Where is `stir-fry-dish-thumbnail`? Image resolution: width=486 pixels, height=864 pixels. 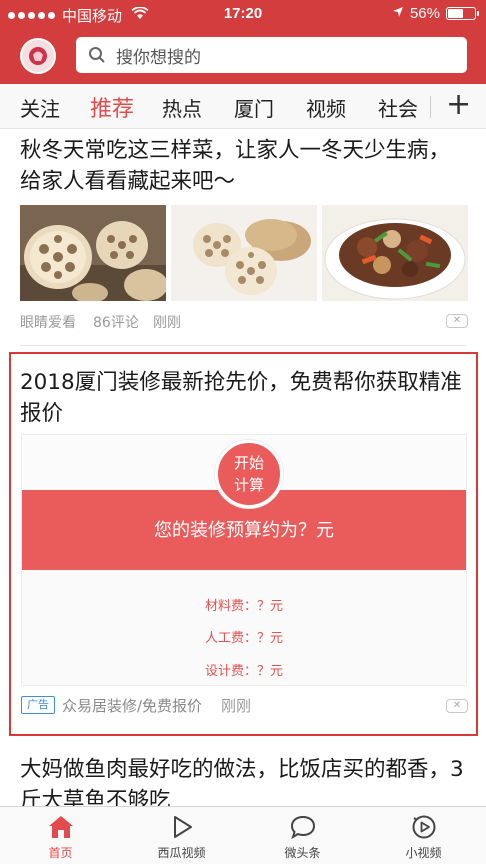 stir-fry-dish-thumbnail is located at coordinates (395, 253).